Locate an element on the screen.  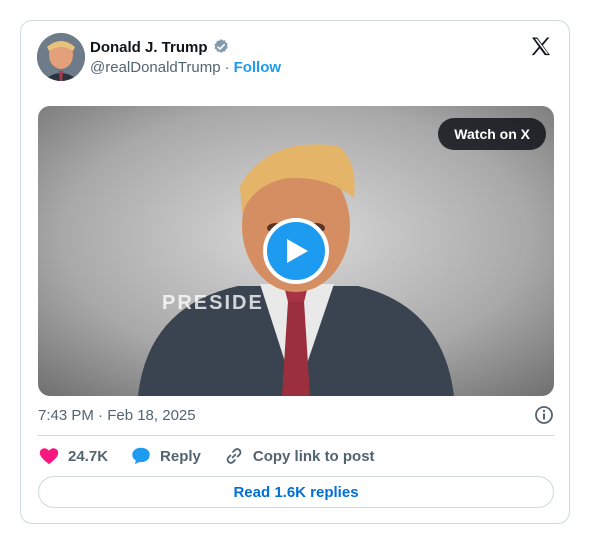
play-button is located at coordinates (296, 251).